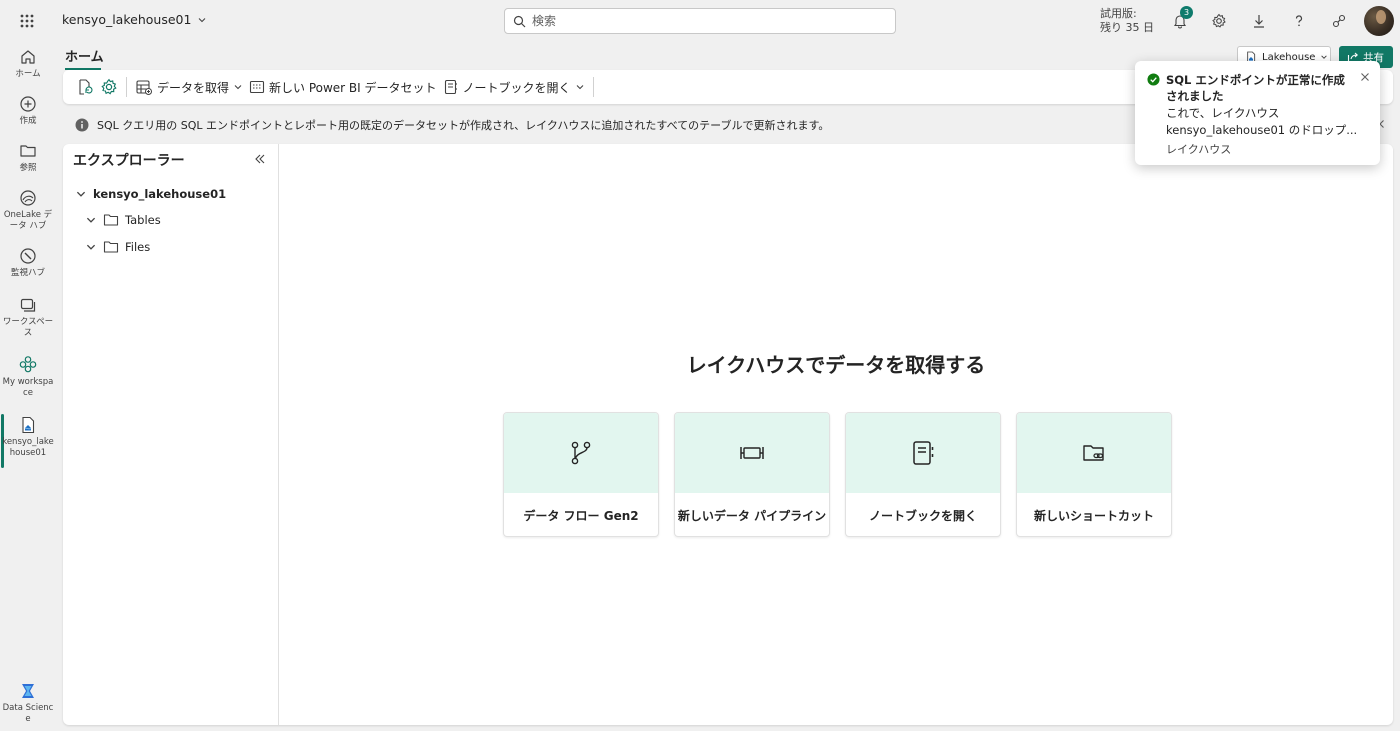  What do you see at coordinates (84, 58) in the screenshot?
I see `tab-home: ホーム` at bounding box center [84, 58].